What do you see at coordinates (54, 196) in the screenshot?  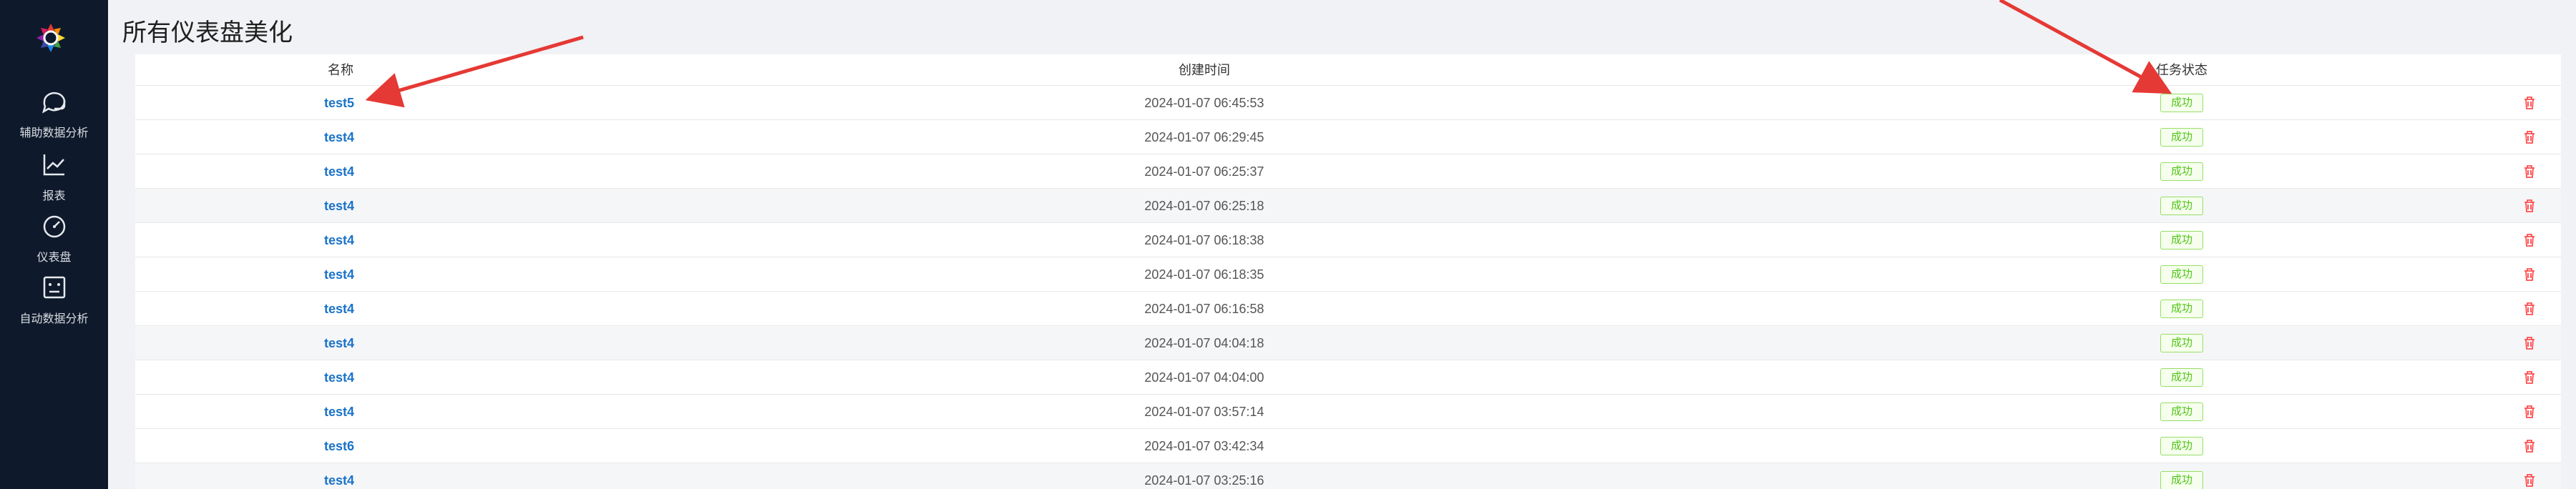 I see `sidebar-item-label: 报表` at bounding box center [54, 196].